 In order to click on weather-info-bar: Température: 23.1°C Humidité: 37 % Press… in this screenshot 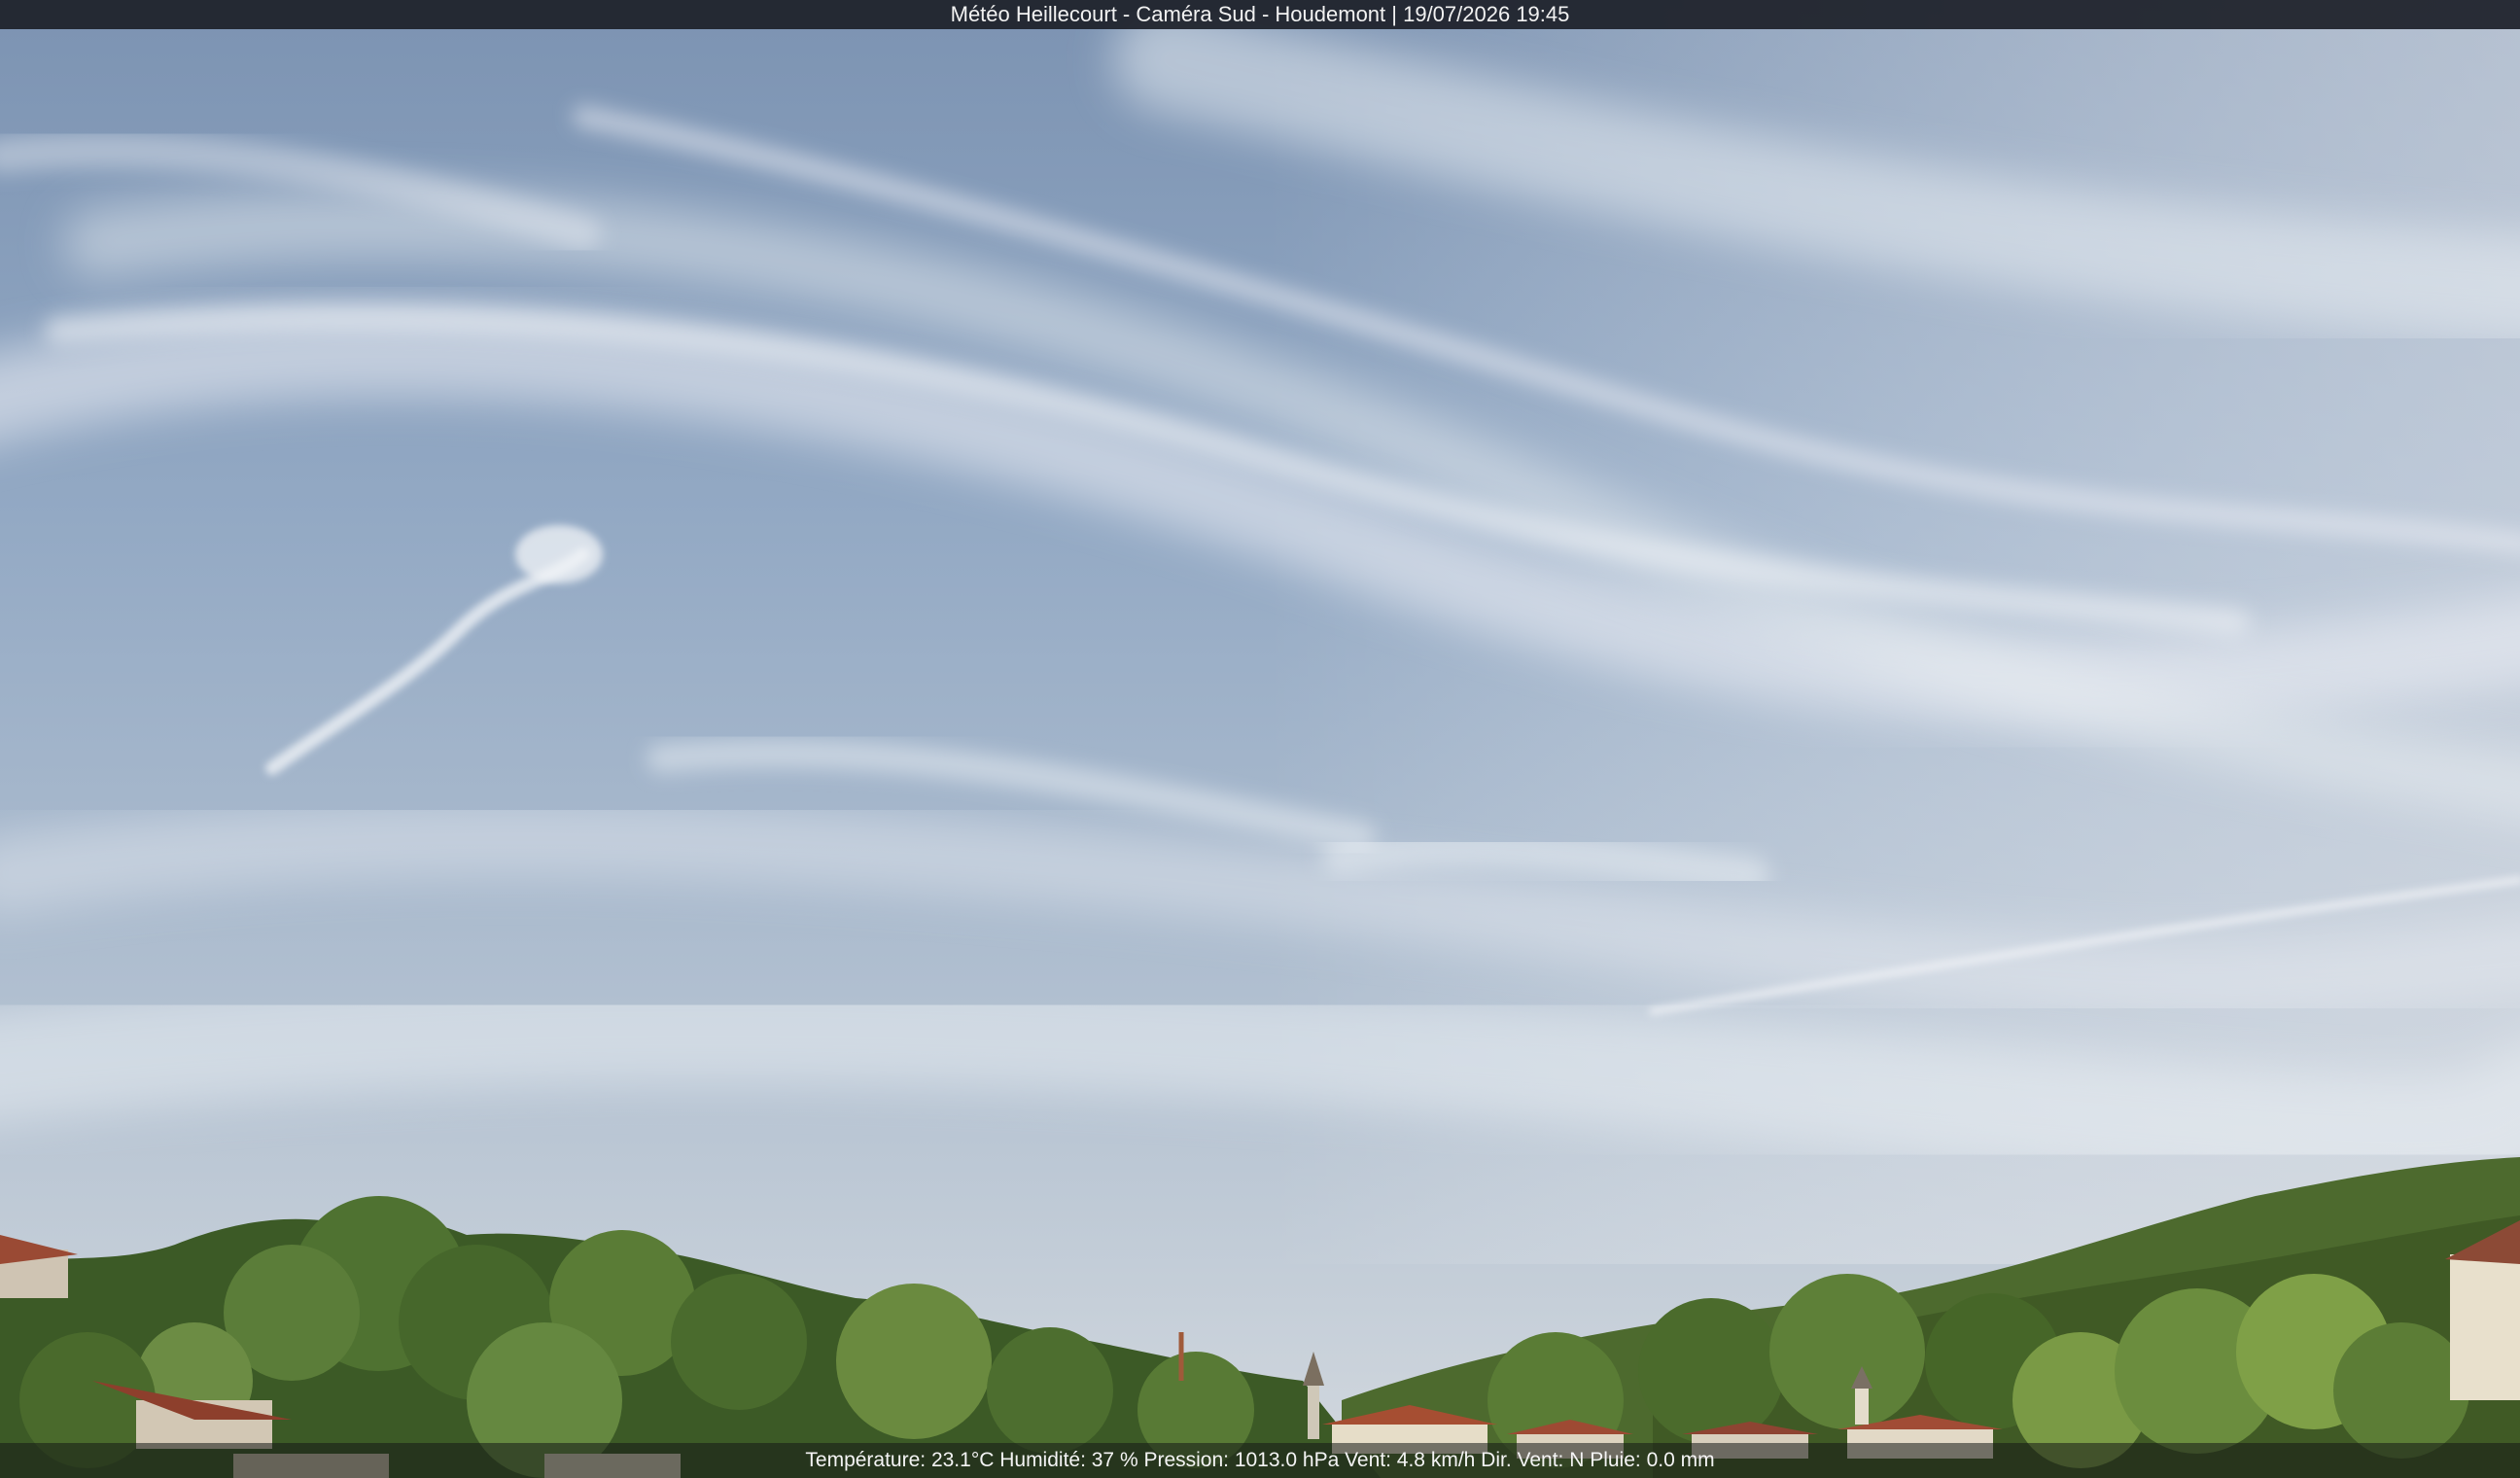, I will do `click(1260, 1460)`.